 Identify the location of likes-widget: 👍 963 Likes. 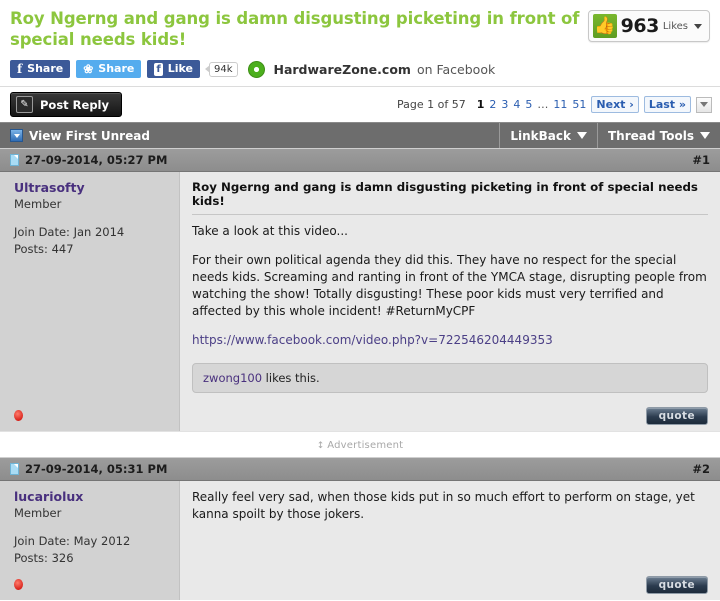
(648, 26).